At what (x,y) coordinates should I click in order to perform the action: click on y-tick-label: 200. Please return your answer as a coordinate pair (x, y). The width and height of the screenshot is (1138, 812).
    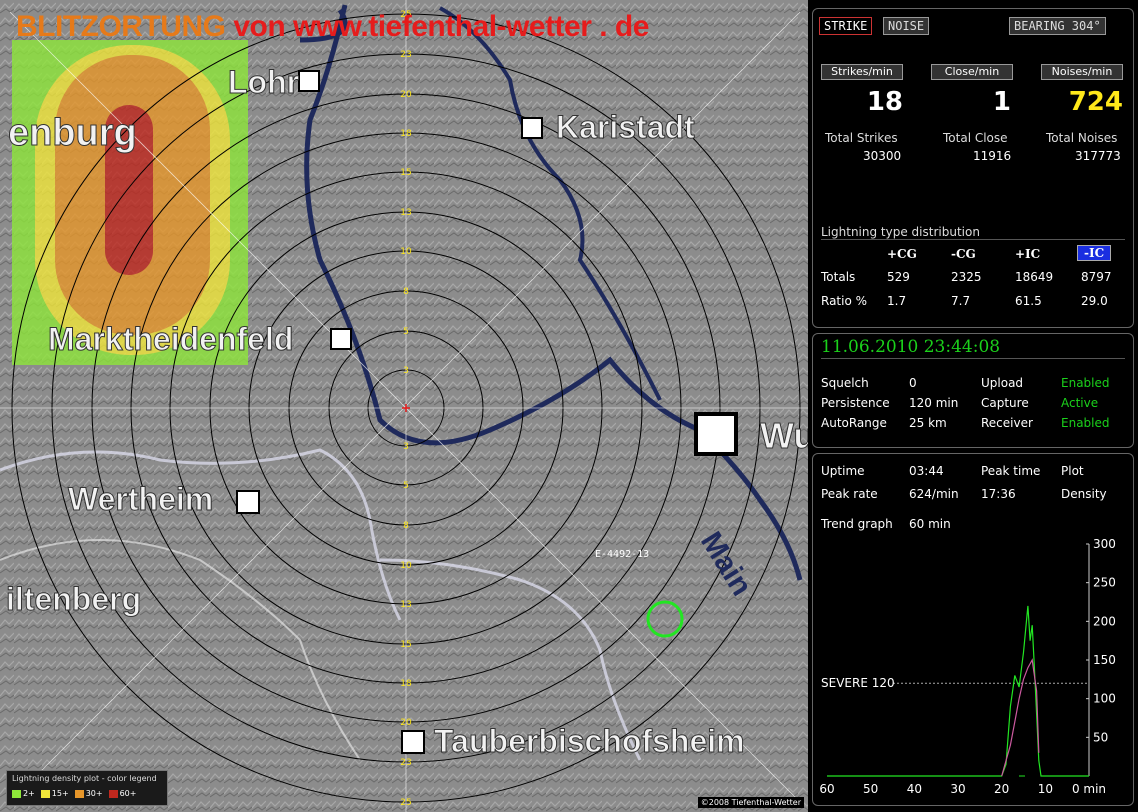
    Looking at the image, I should click on (1104, 621).